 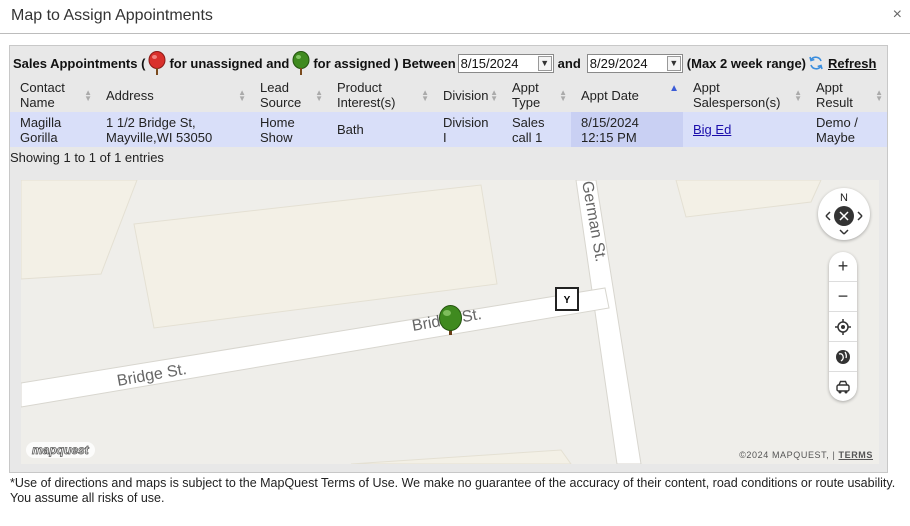 I want to click on label-prefix: Sales Appointments (, so click(x=79, y=63).